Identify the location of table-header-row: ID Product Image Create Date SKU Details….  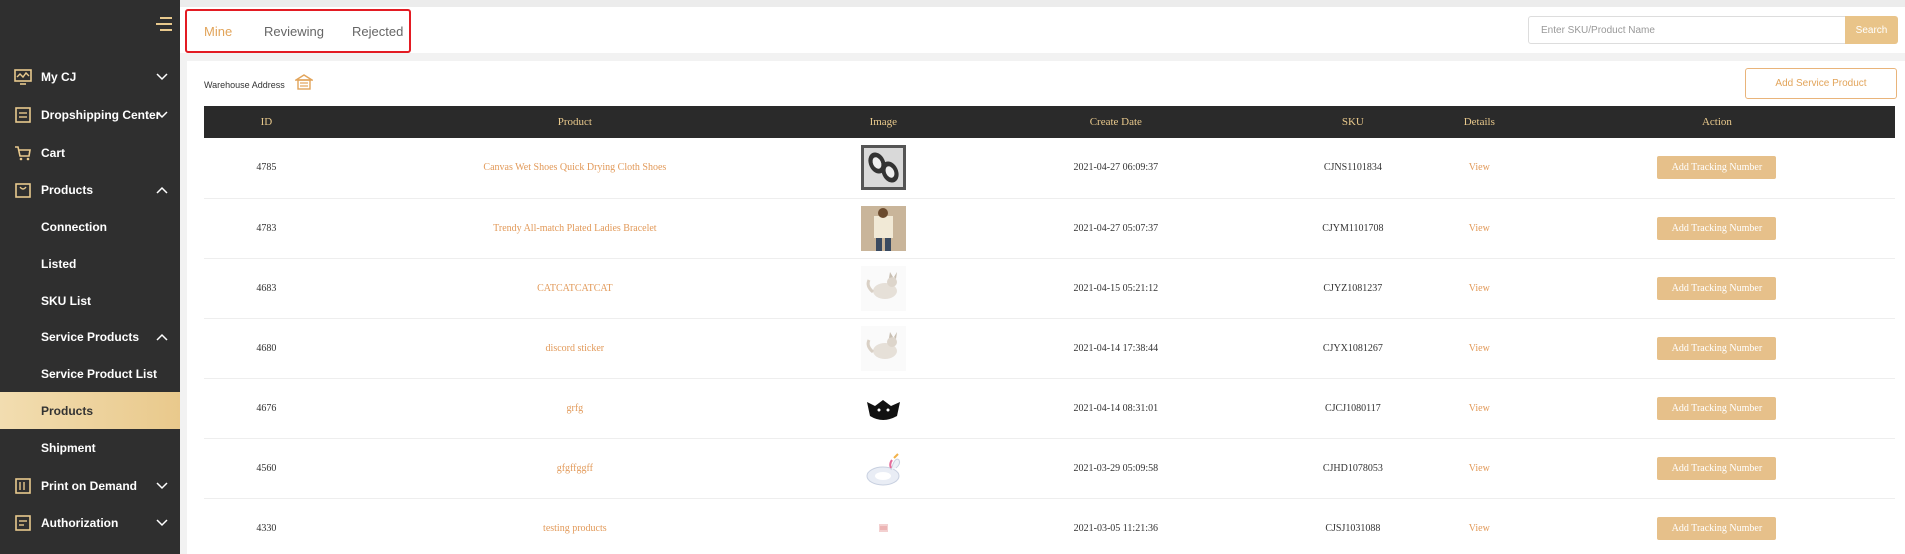
(1049, 122).